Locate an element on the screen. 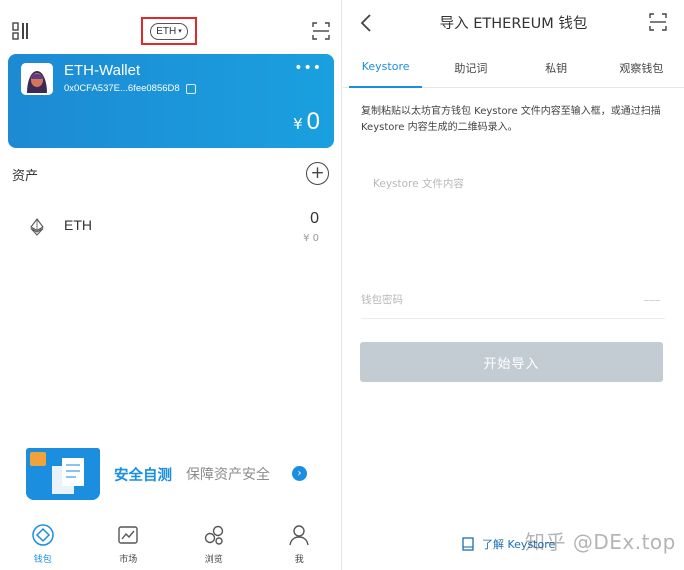 Image resolution: width=684 pixels, height=570 pixels. grid-menu-icon is located at coordinates (21, 31).